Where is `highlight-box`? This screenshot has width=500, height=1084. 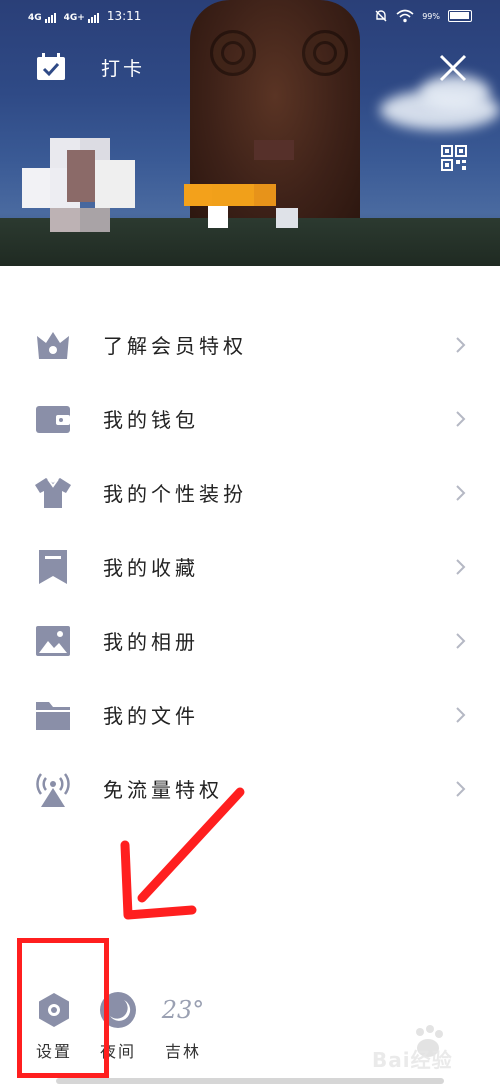 highlight-box is located at coordinates (63, 1008).